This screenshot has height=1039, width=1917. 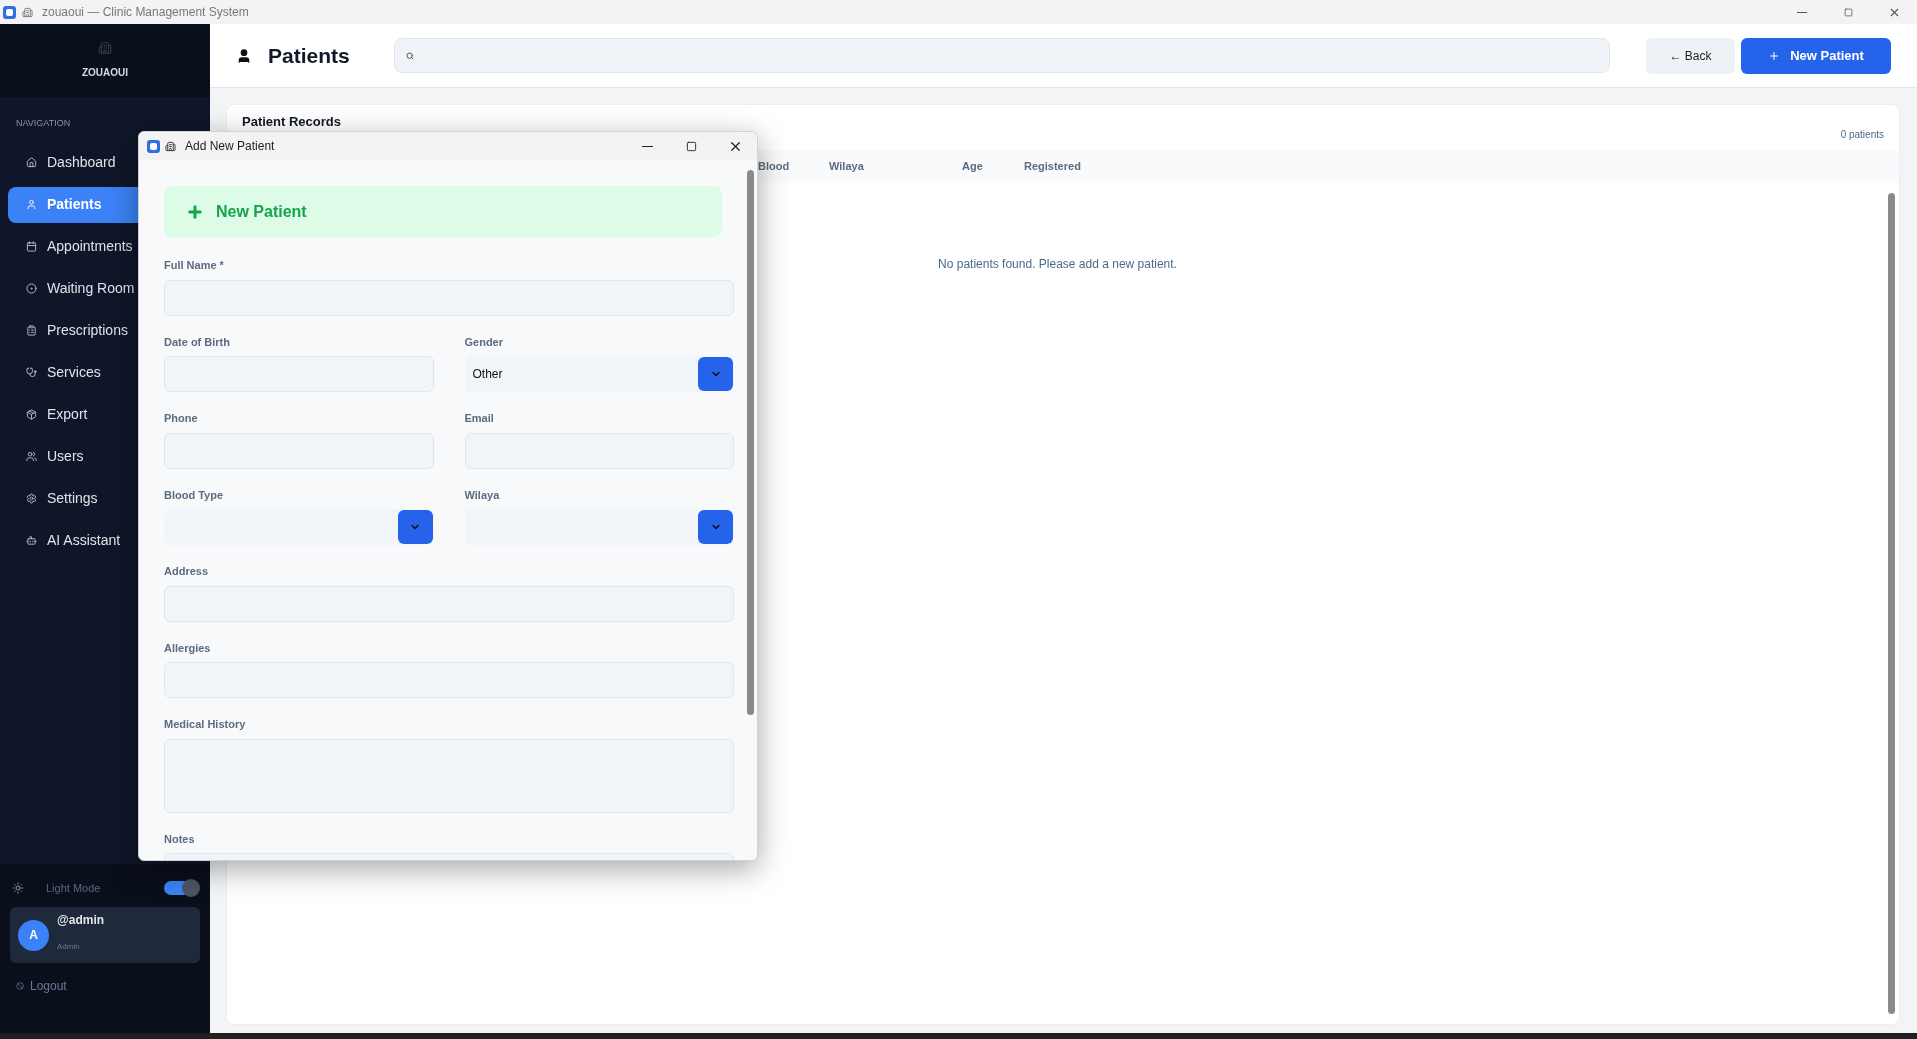 What do you see at coordinates (261, 211) in the screenshot?
I see `banner-title: New Patient` at bounding box center [261, 211].